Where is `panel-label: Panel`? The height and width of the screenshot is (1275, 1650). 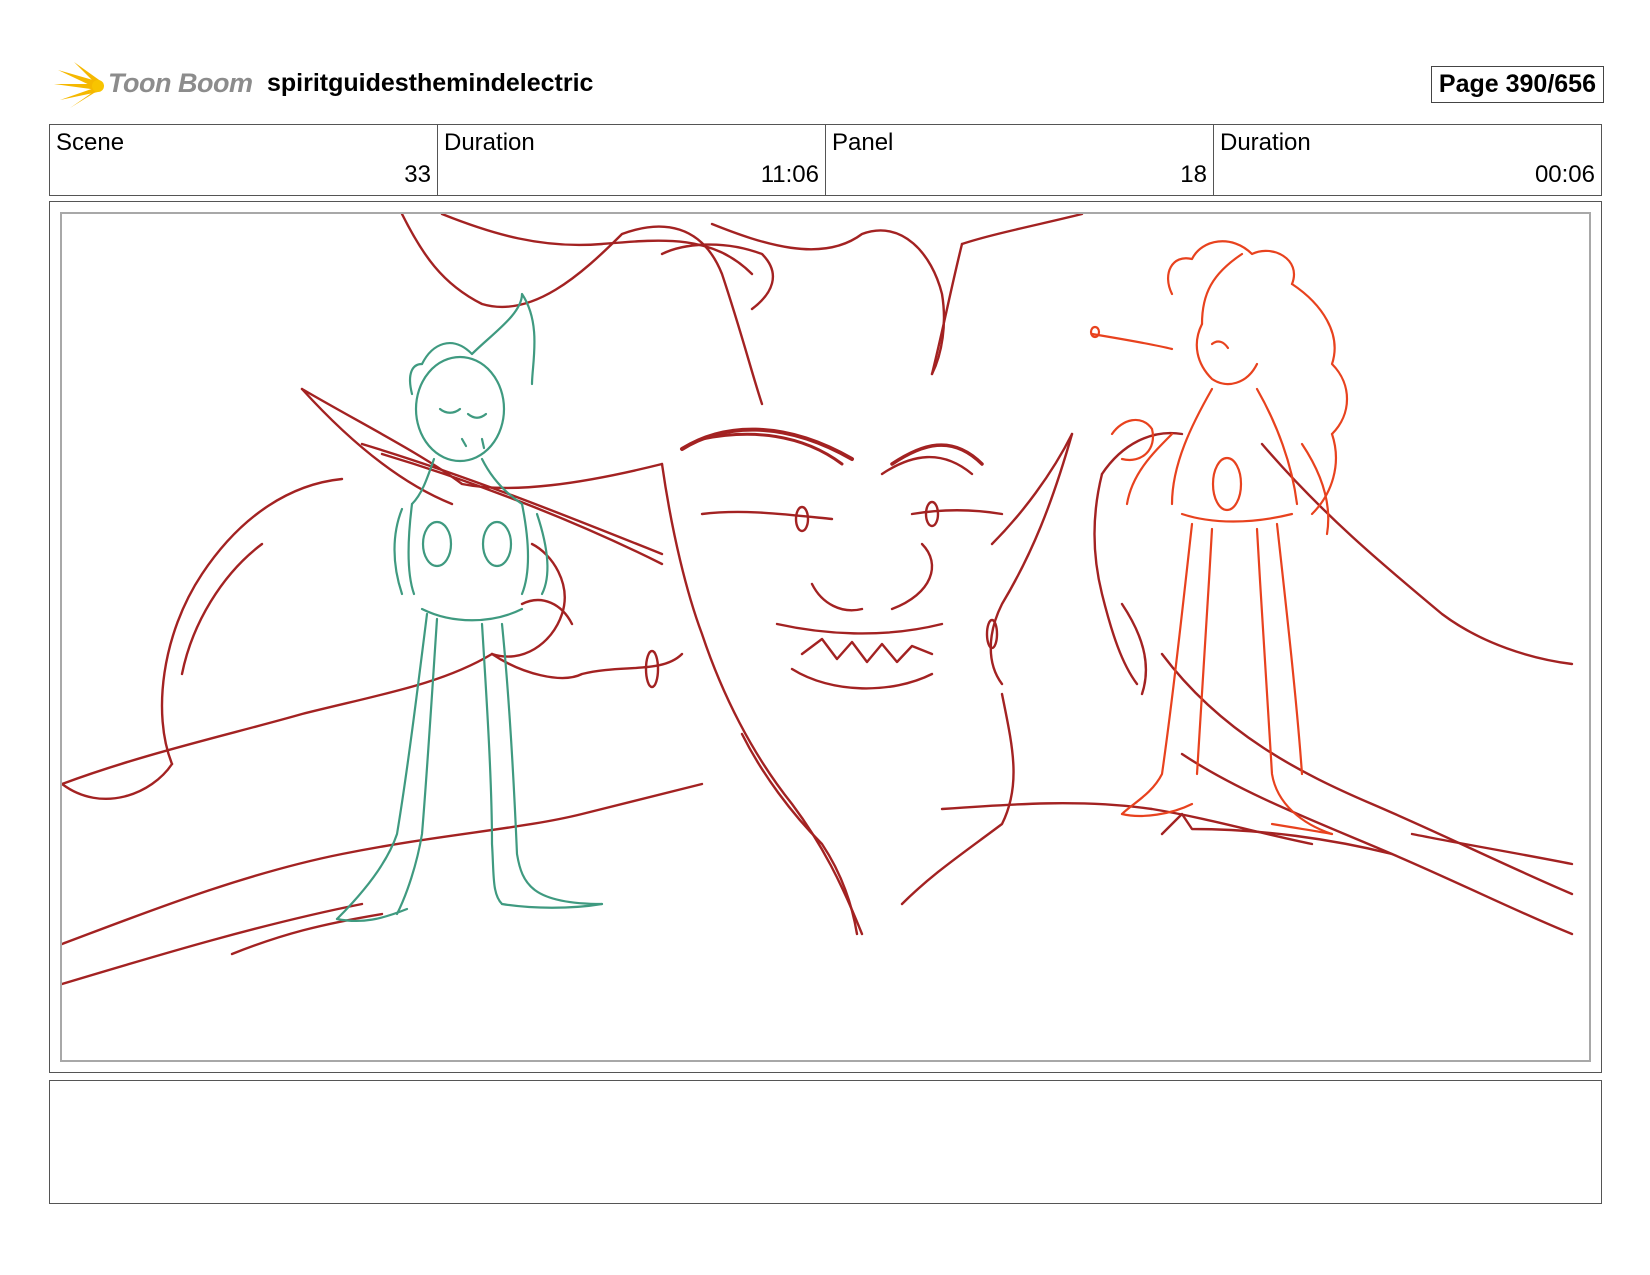 panel-label: Panel is located at coordinates (863, 142).